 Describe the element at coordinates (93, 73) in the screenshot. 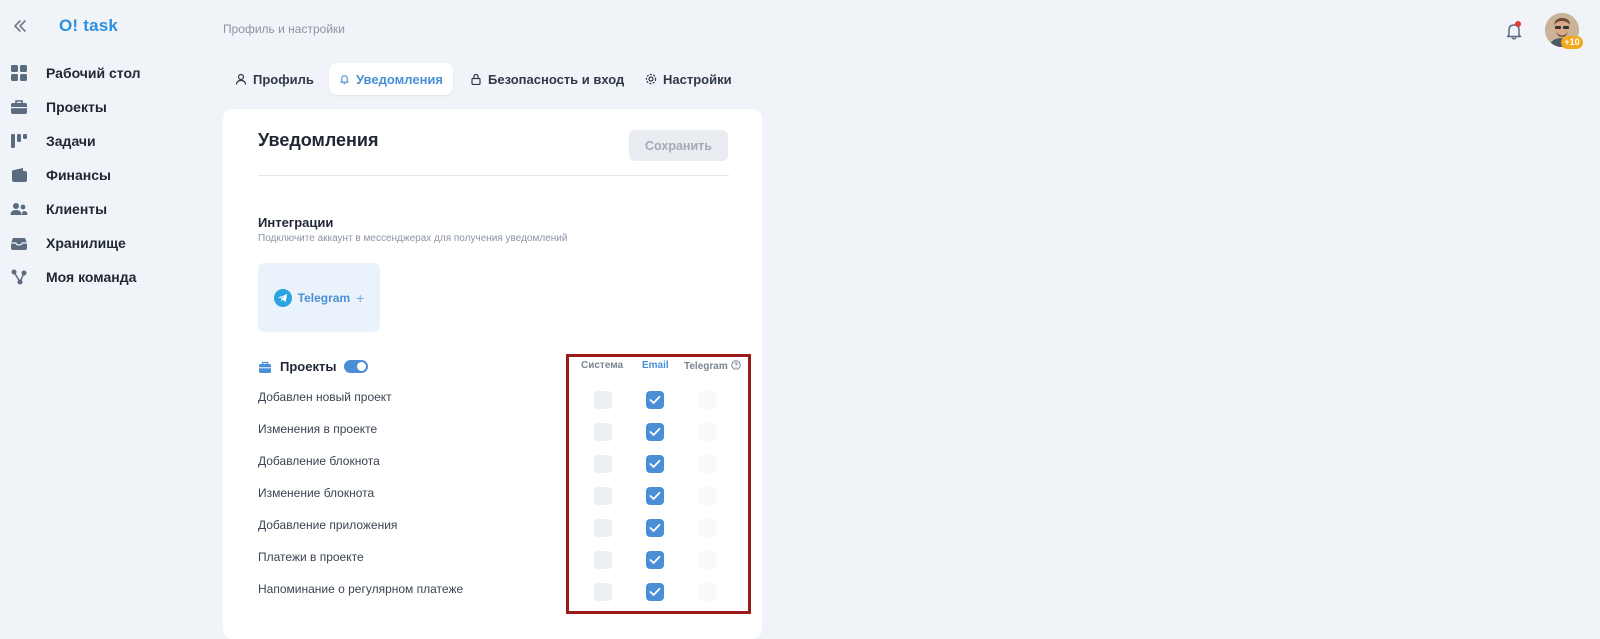

I see `sidebar-item-label: Рабочий стол` at that location.